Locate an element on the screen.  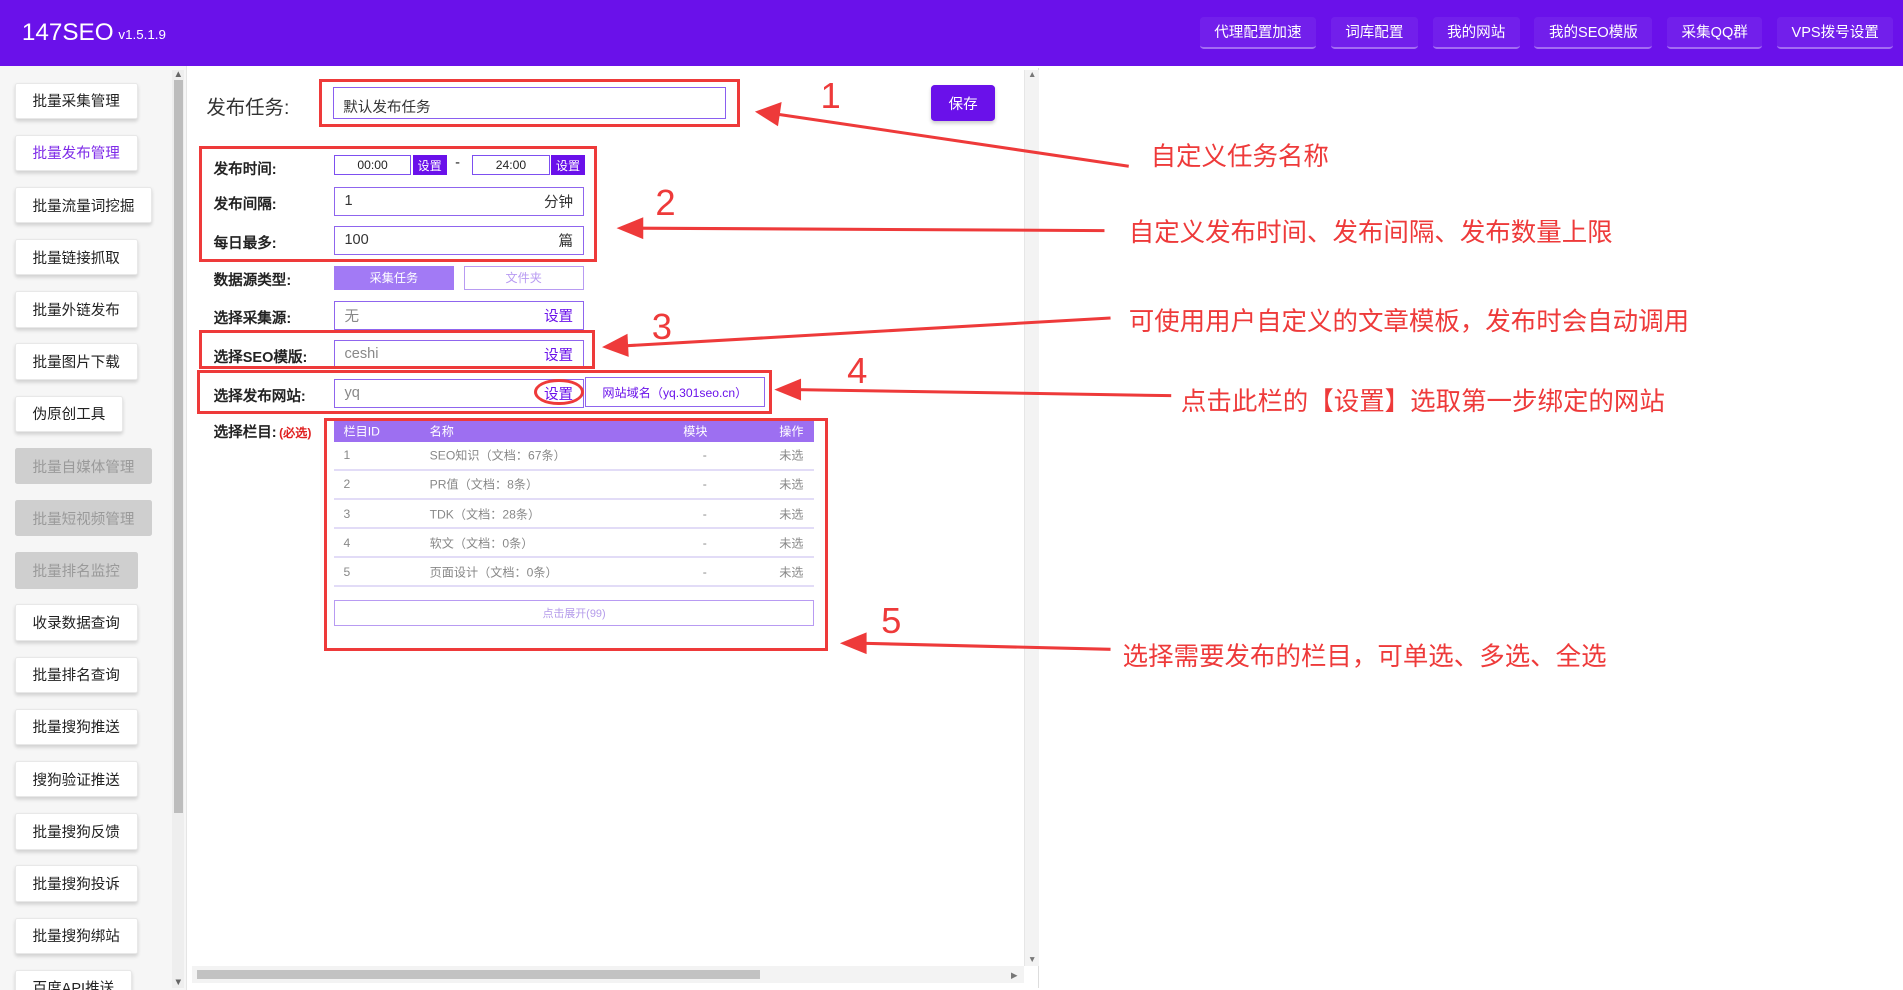
annotation-note-column-select: 选择需要发布的栏目，可单选、多选、全选 is located at coordinates (1364, 656).